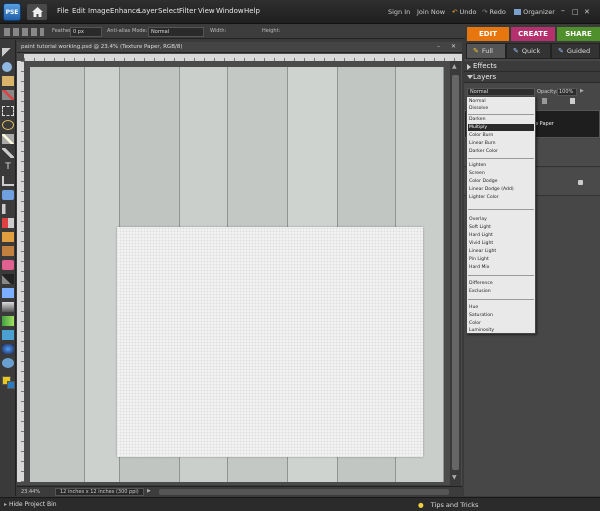 This screenshot has width=600, height=511. I want to click on opacity-arrow-icon: ▶, so click(582, 91).